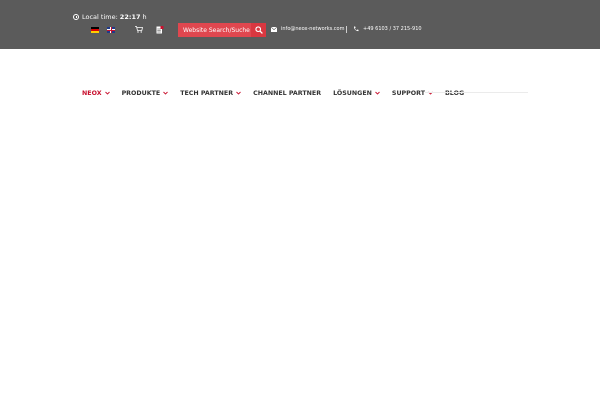  I want to click on uk-flag-icon, so click(111, 30).